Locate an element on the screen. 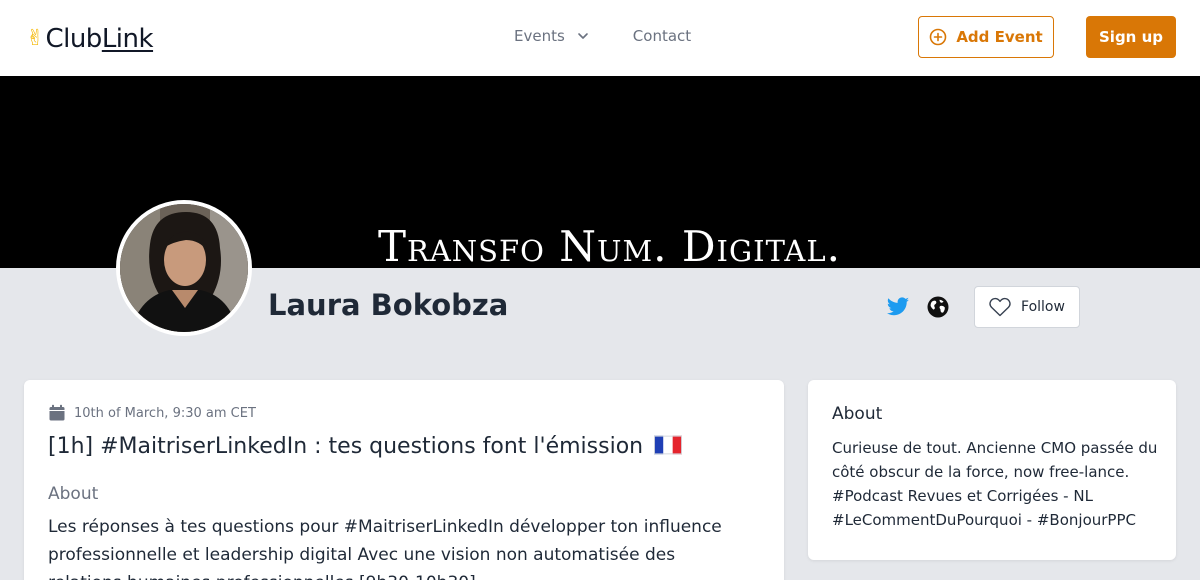  france-flag-icon is located at coordinates (668, 445).